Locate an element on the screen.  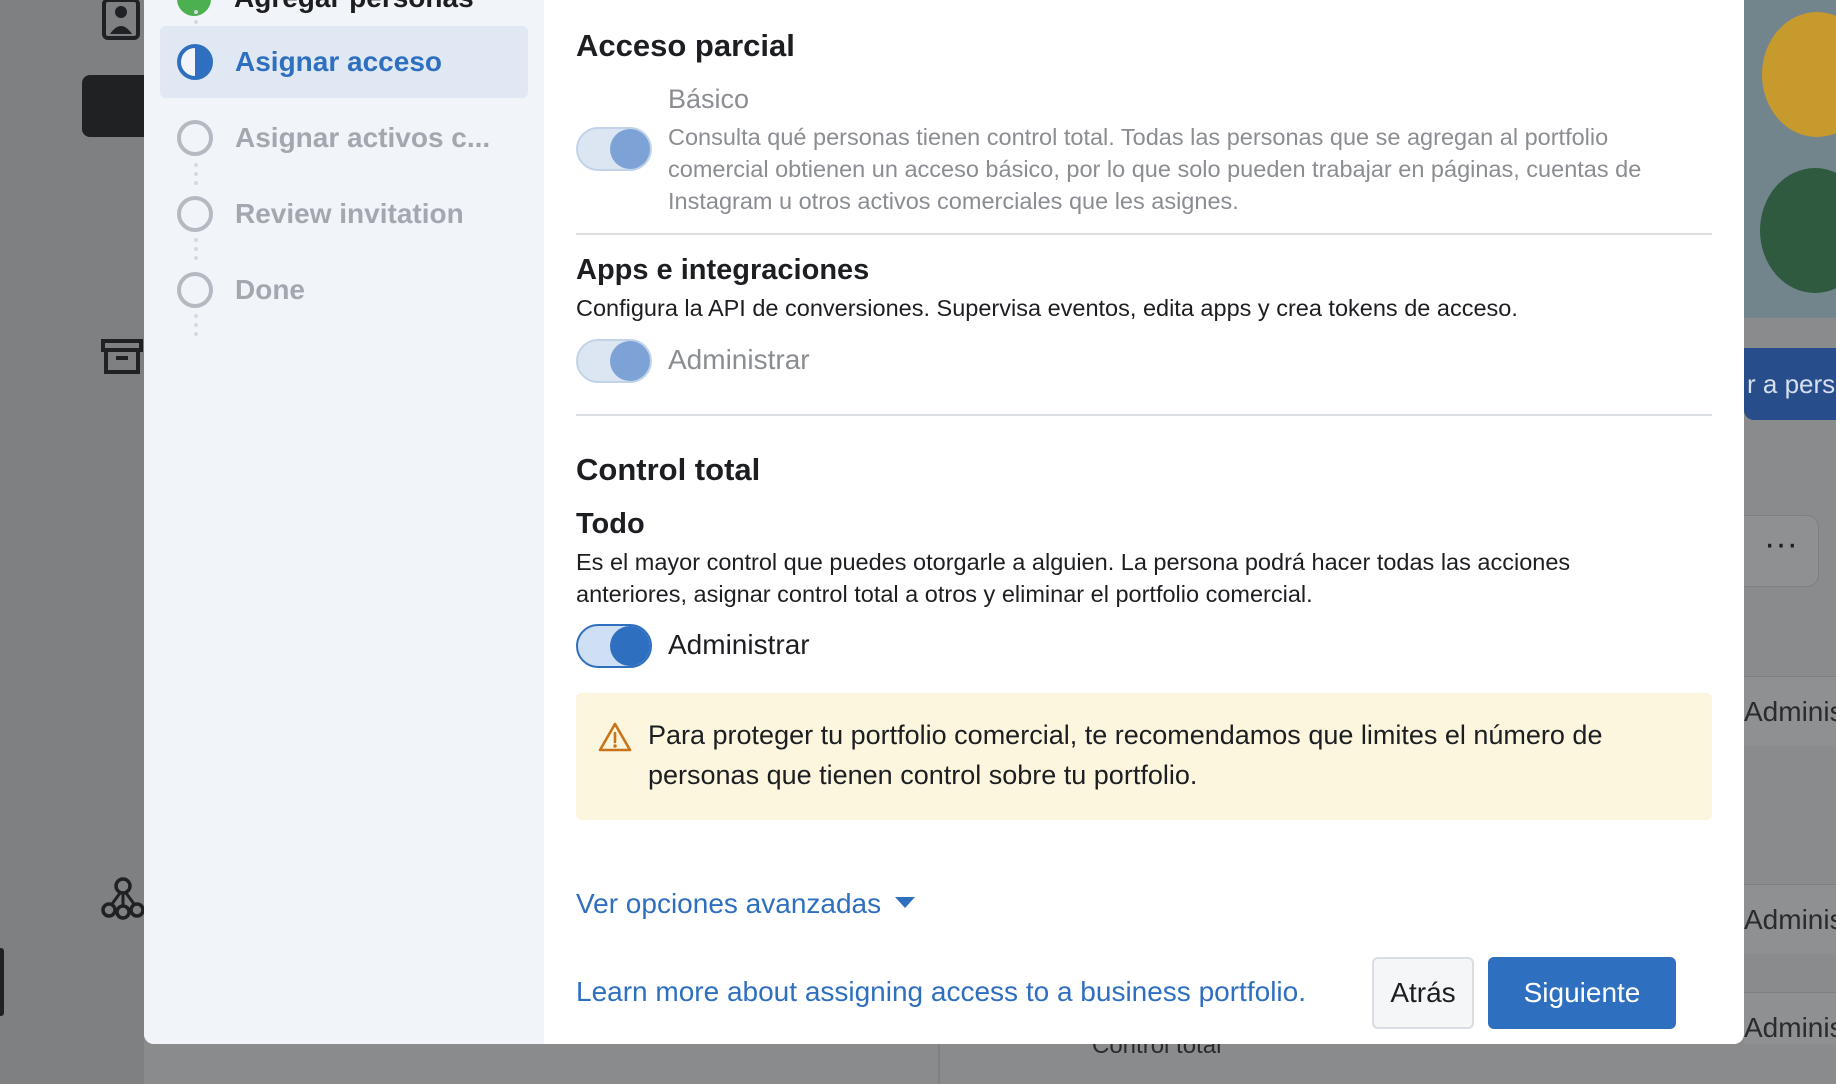
next-button: Siguiente is located at coordinates (1582, 993).